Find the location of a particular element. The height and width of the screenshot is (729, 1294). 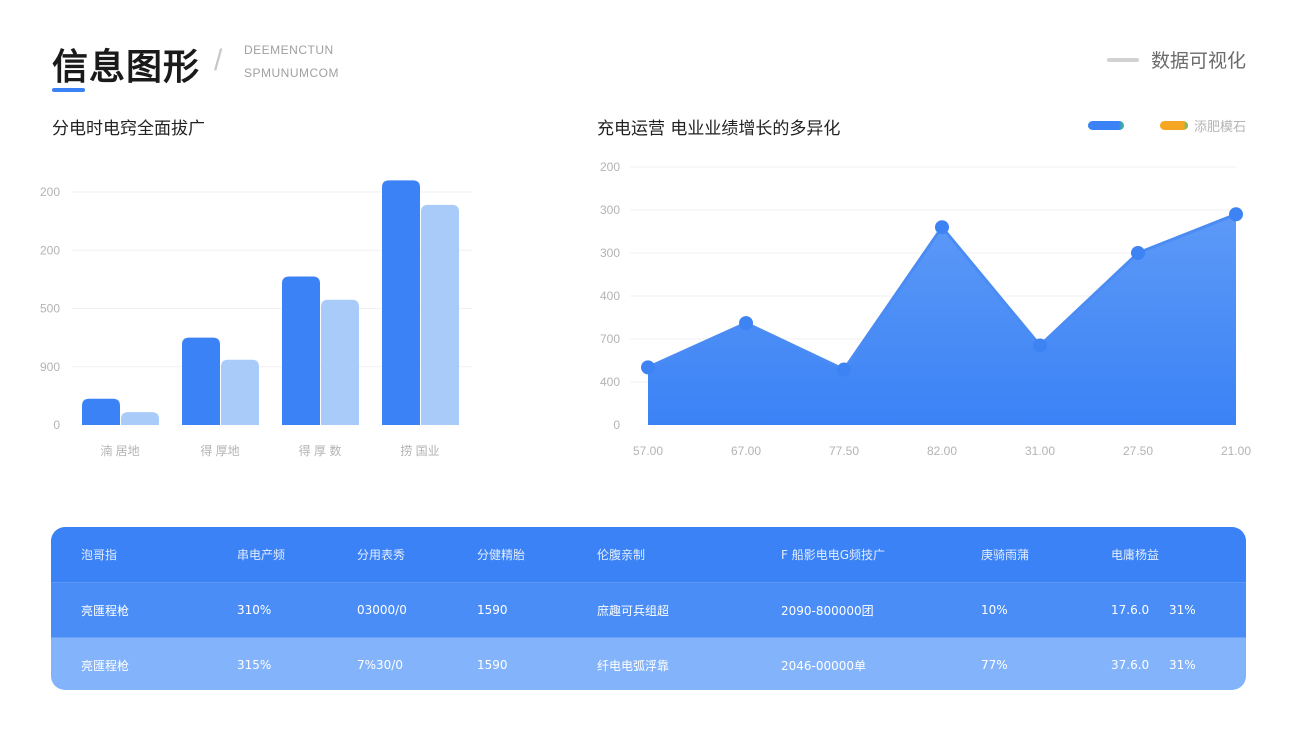

table-cell: F 船影电电G频技广 is located at coordinates (833, 555).